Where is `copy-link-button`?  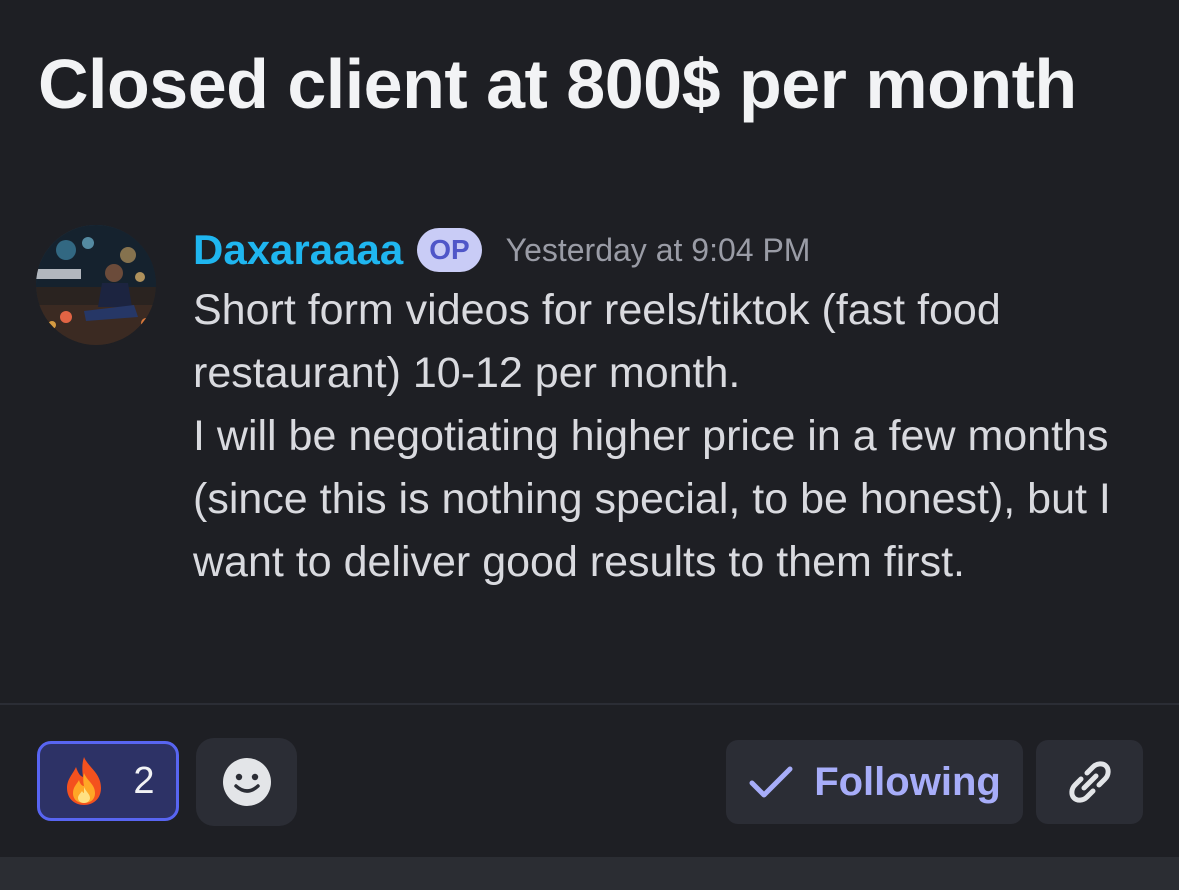 copy-link-button is located at coordinates (1089, 782).